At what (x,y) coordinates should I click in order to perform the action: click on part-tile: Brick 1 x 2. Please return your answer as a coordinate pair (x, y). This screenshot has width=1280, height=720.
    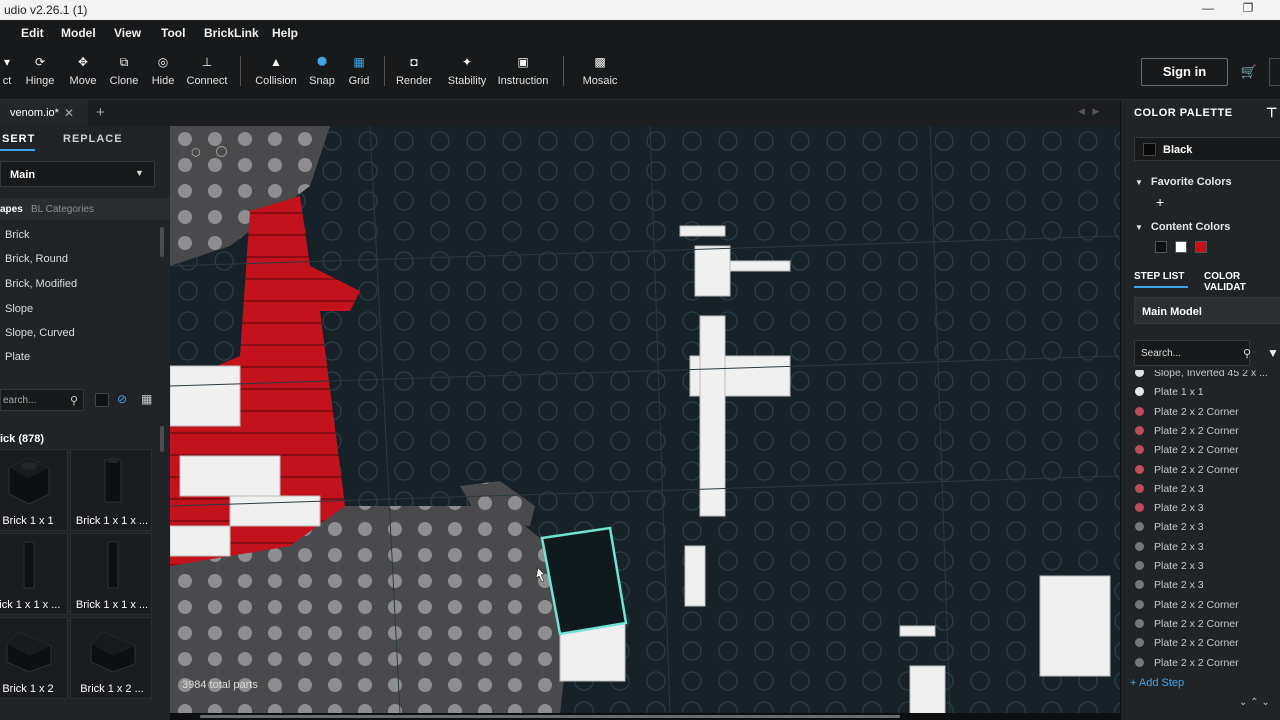
    Looking at the image, I should click on (34, 658).